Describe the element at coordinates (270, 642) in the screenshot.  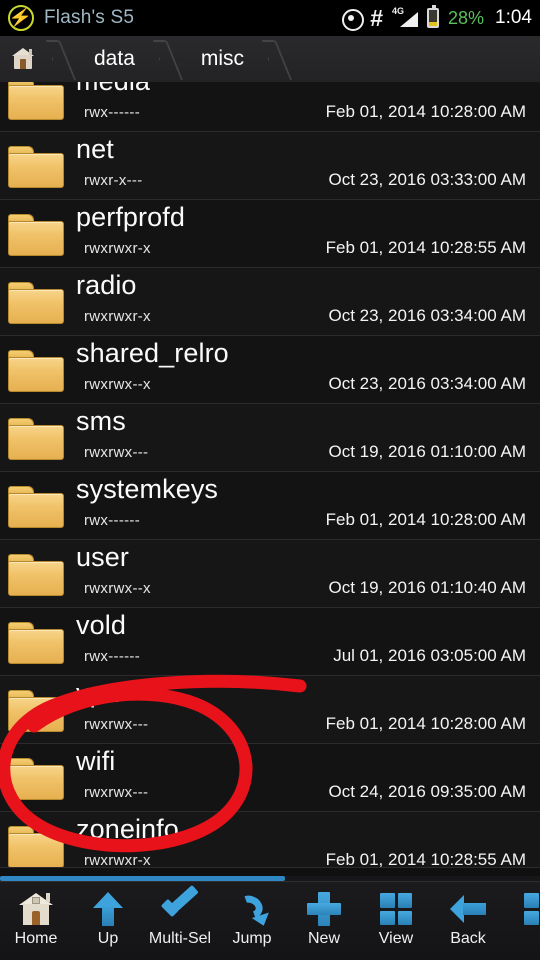
I see `file-list-row: vold rwx------ Jul 01, 2016 03:05:00 AM` at that location.